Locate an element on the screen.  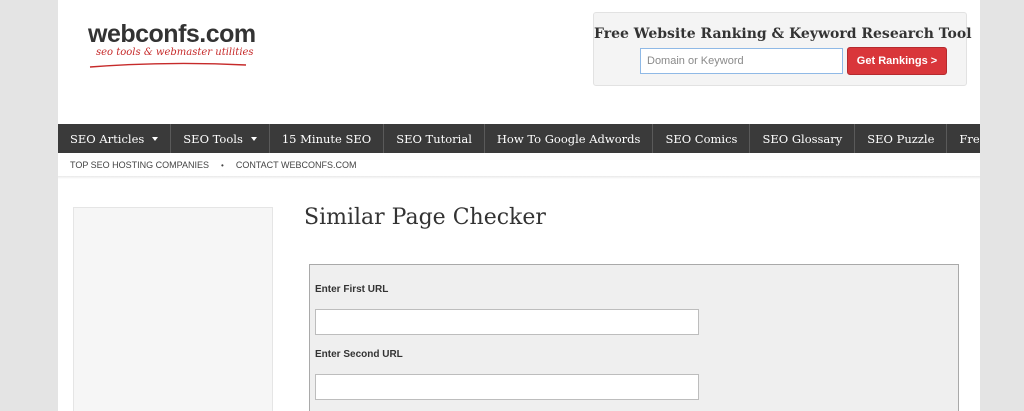
nav-item-15-minute-seo: 15 Minute SEO is located at coordinates (327, 138).